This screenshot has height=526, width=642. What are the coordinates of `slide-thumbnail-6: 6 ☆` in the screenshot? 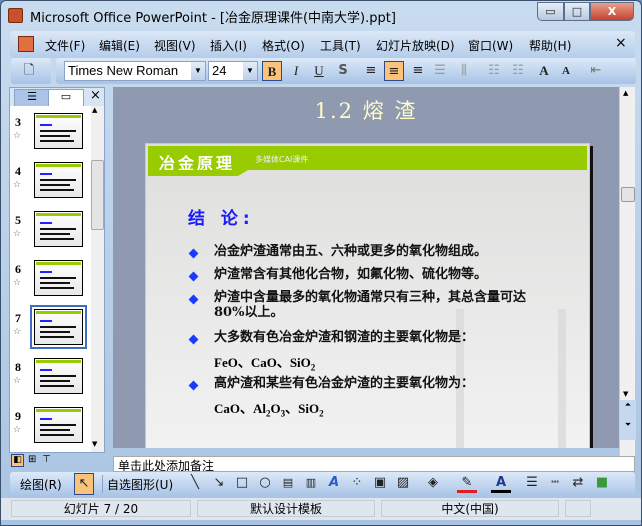 It's located at (50, 283).